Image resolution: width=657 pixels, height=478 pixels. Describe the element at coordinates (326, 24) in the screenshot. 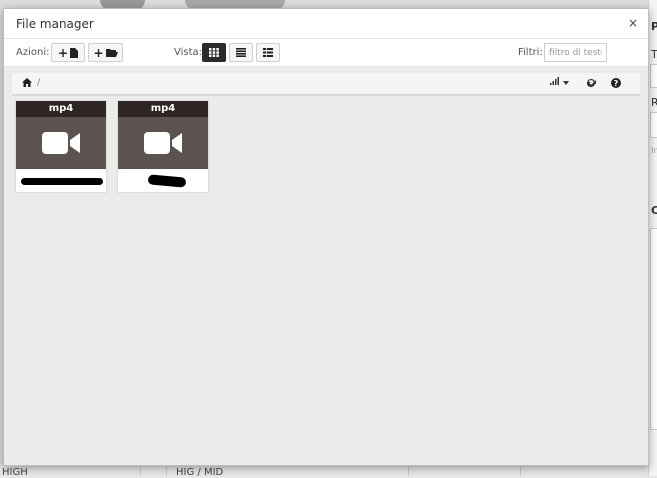

I see `modal-header: File manager ×` at that location.